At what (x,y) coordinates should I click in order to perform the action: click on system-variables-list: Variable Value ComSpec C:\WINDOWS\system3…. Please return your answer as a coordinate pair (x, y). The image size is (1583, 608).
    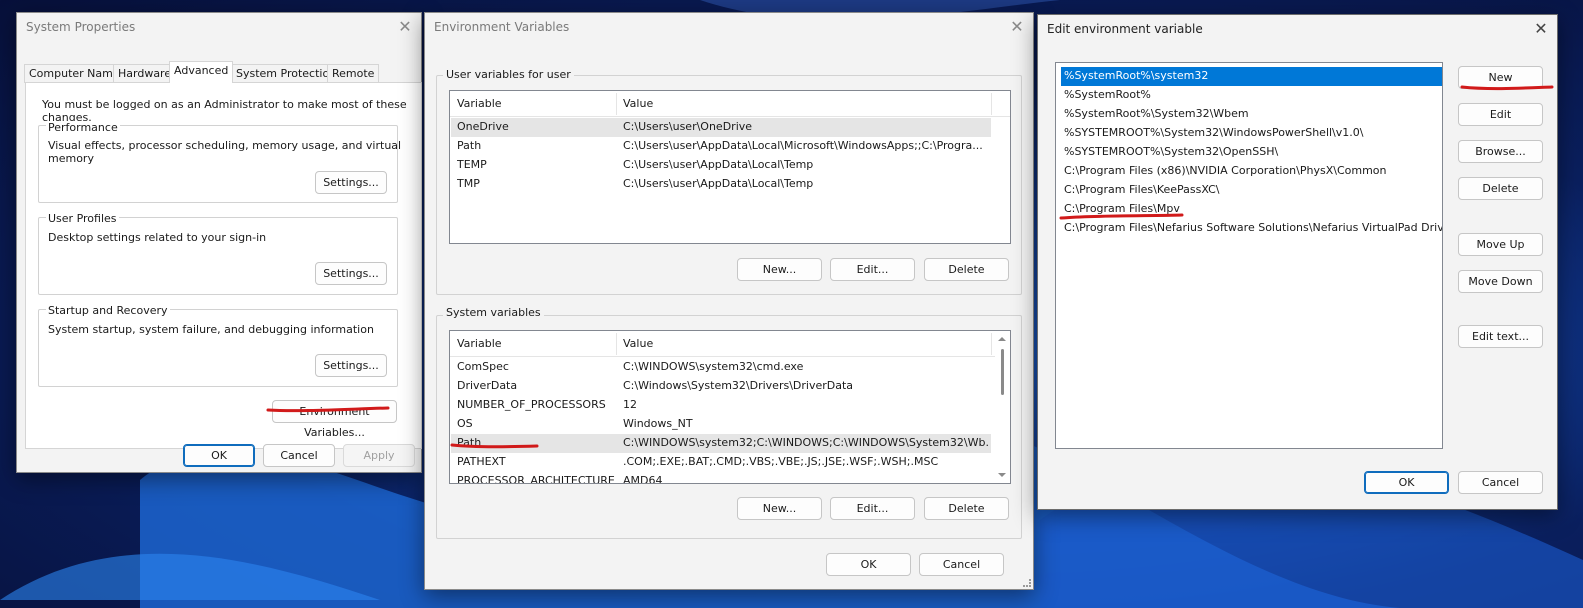
    Looking at the image, I should click on (730, 407).